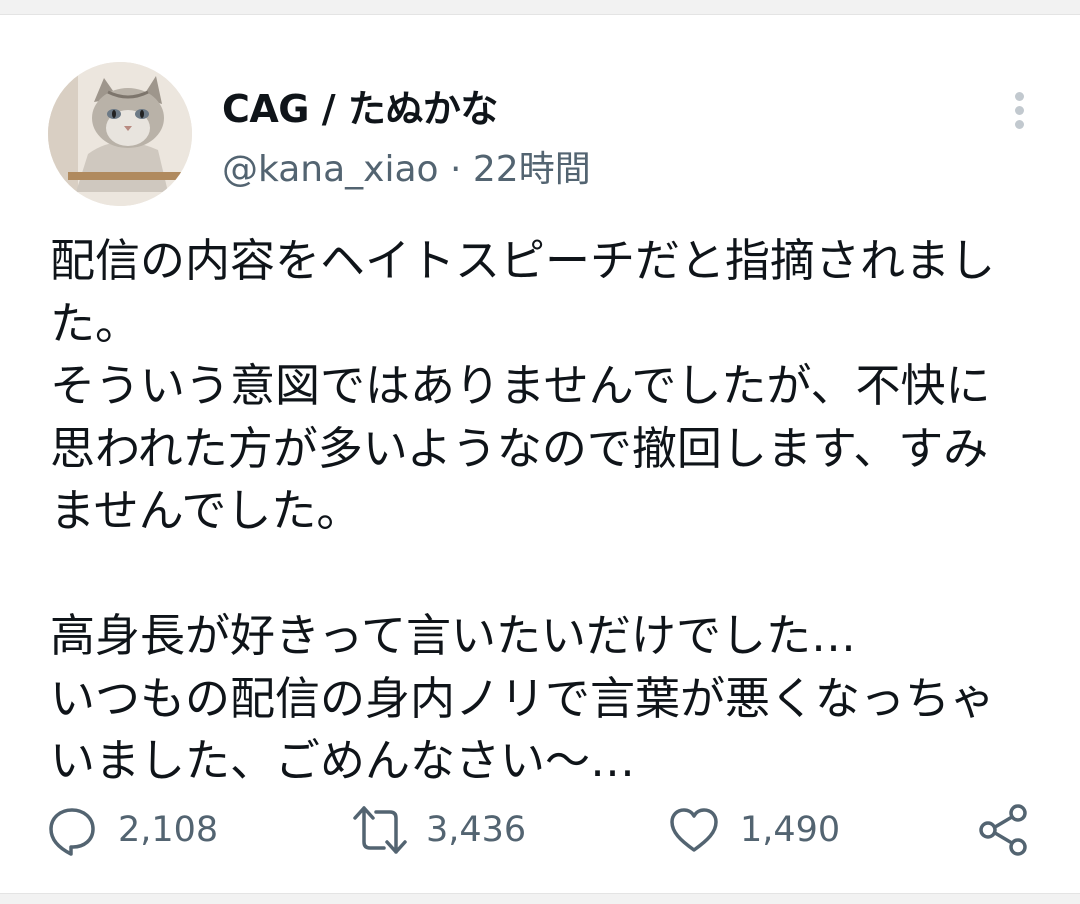  I want to click on retweet-button: 3,436, so click(439, 830).